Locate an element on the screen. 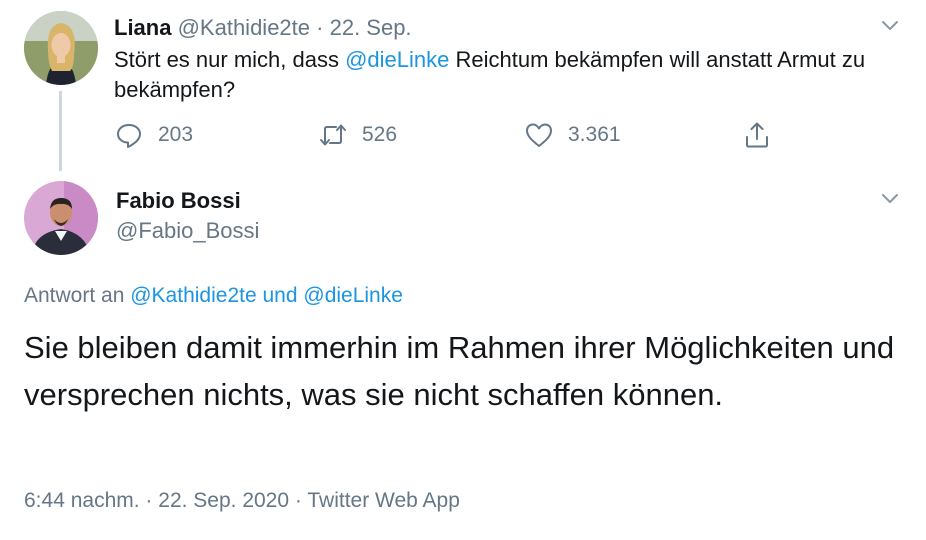 The image size is (926, 540). replying-to-line: Antwort an @Kathidie2te und @dieLinke is located at coordinates (213, 296).